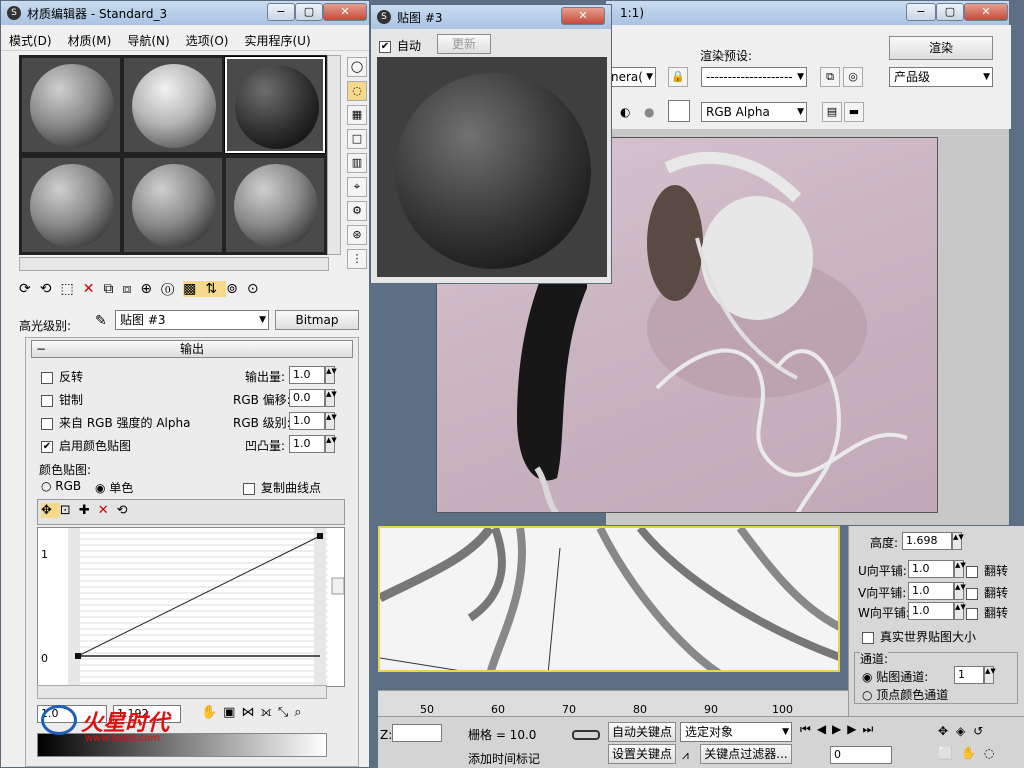 The image size is (1024, 768). Describe the element at coordinates (307, 375) in the screenshot. I see `output-amount-field: 1.0` at that location.